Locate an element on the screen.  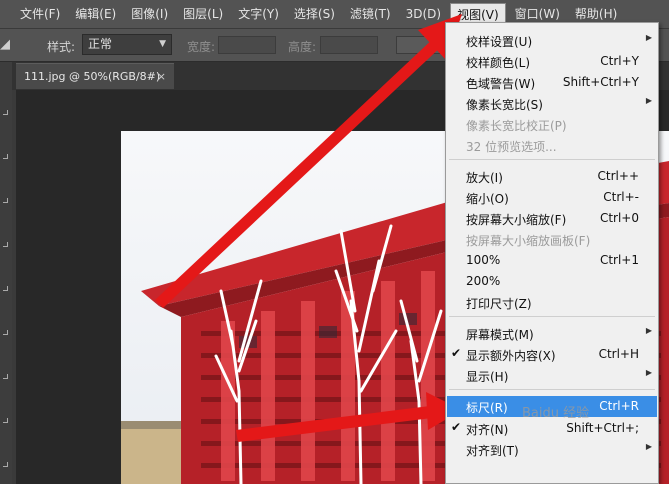
view-menu-item: 屏幕模式(M) ▶ is located at coordinates (552, 333).